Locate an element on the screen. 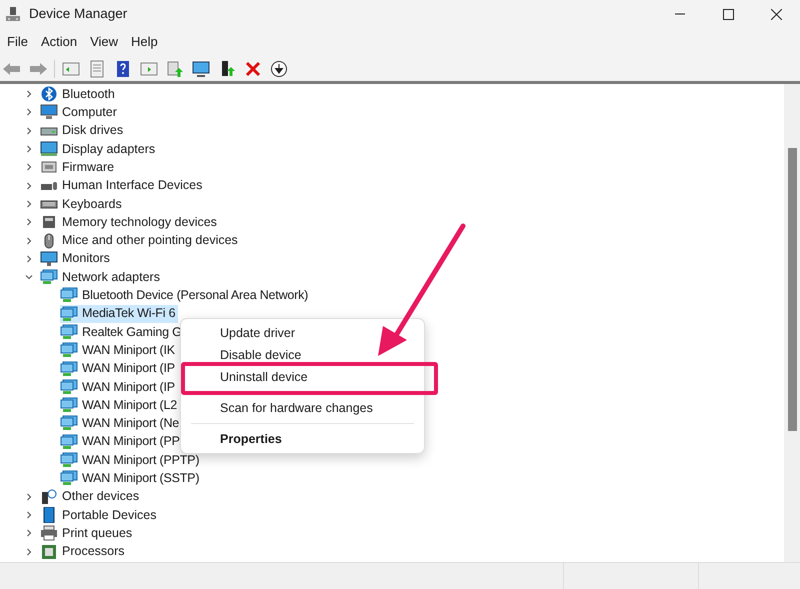 The width and height of the screenshot is (800, 589). tree-item: WAN Miniport (PPTP) is located at coordinates (131, 460).